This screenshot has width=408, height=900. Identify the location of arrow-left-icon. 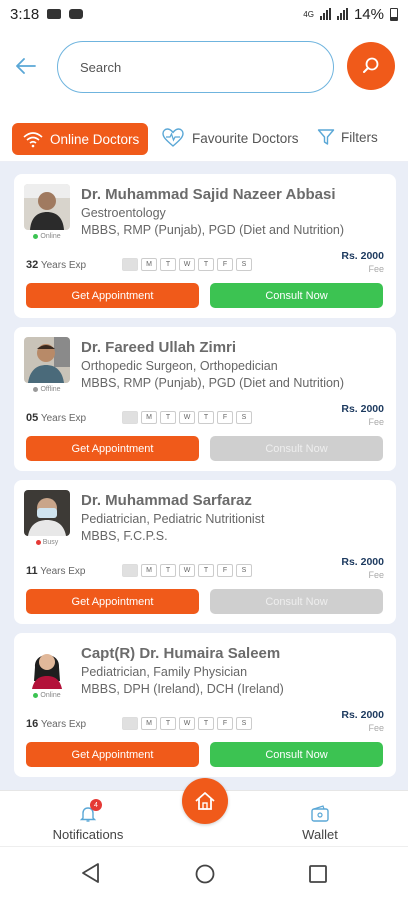
(26, 66).